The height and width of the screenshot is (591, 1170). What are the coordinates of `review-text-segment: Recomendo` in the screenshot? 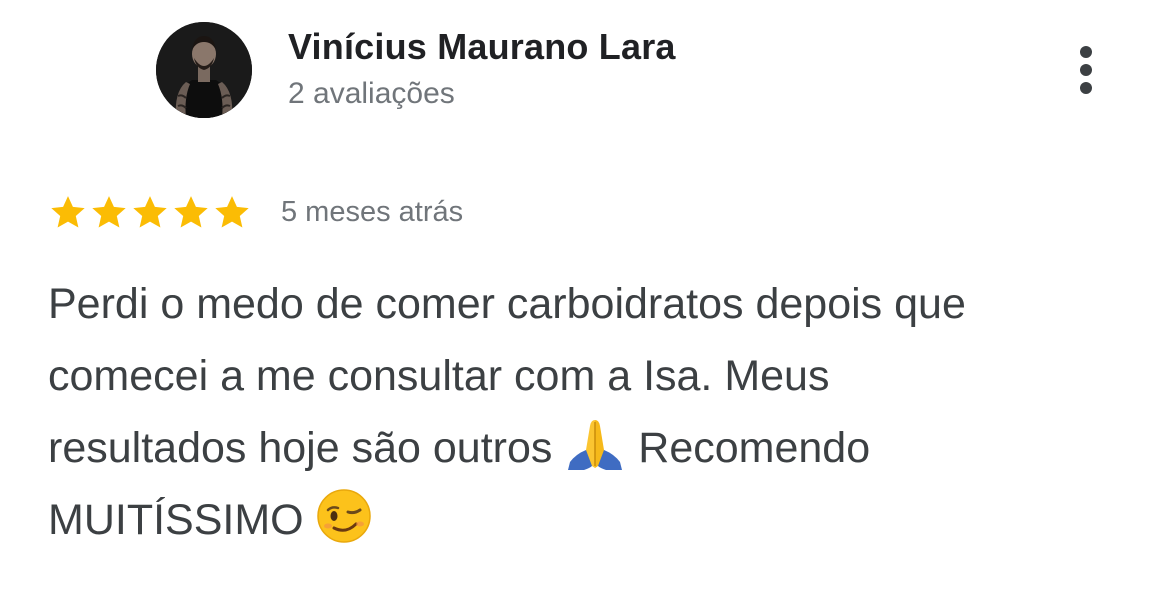 It's located at (754, 448).